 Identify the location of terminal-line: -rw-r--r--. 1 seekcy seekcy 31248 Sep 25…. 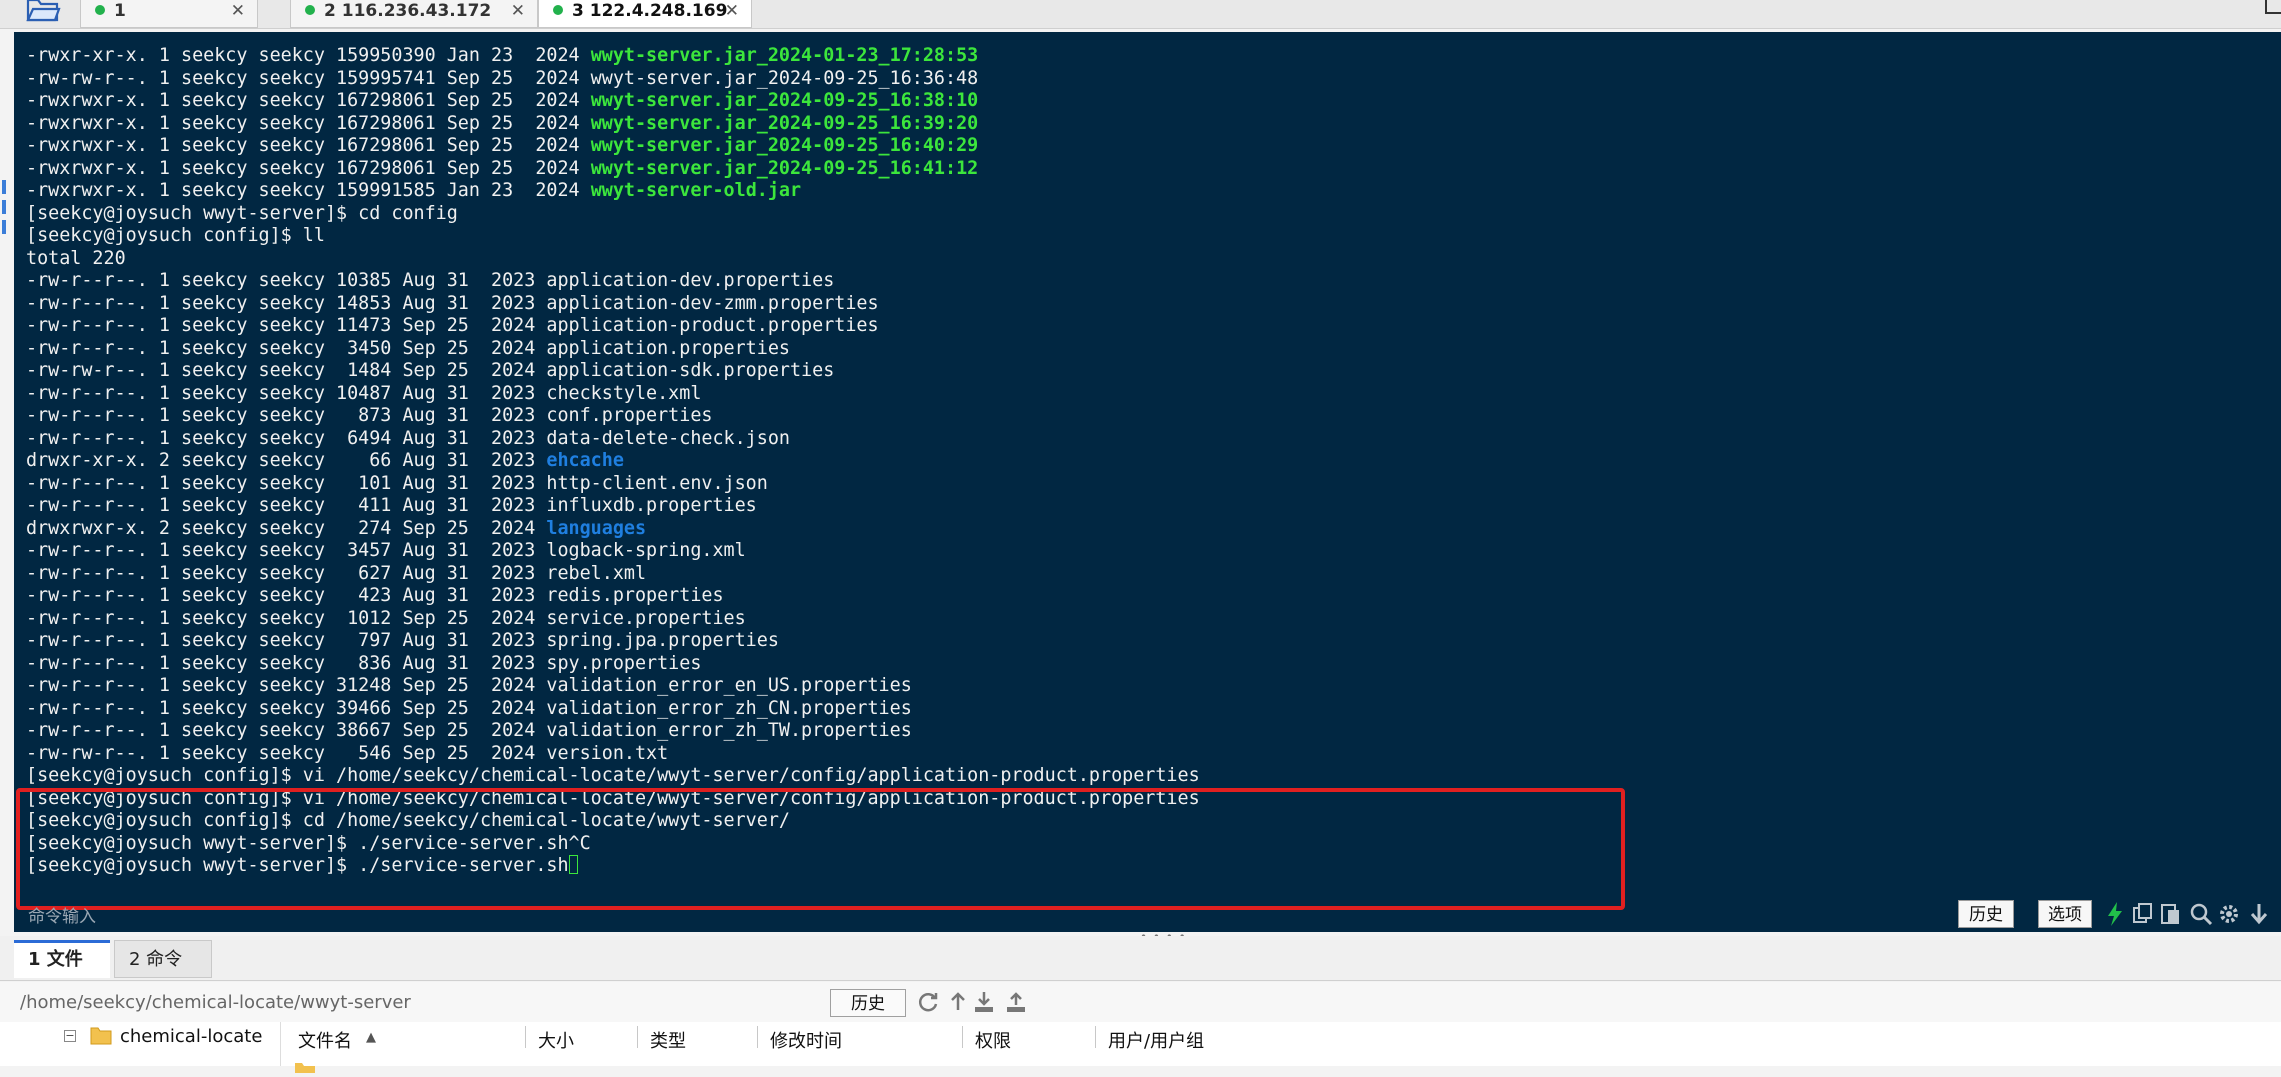
(613, 686).